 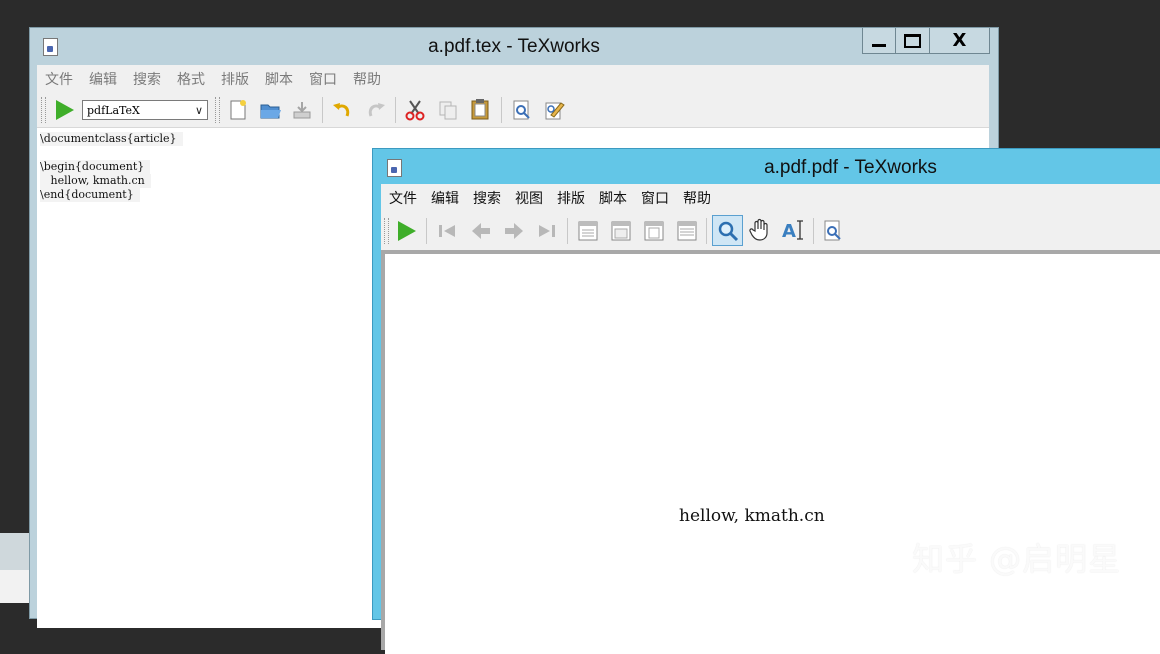 I want to click on first-page-icon, so click(x=447, y=231).